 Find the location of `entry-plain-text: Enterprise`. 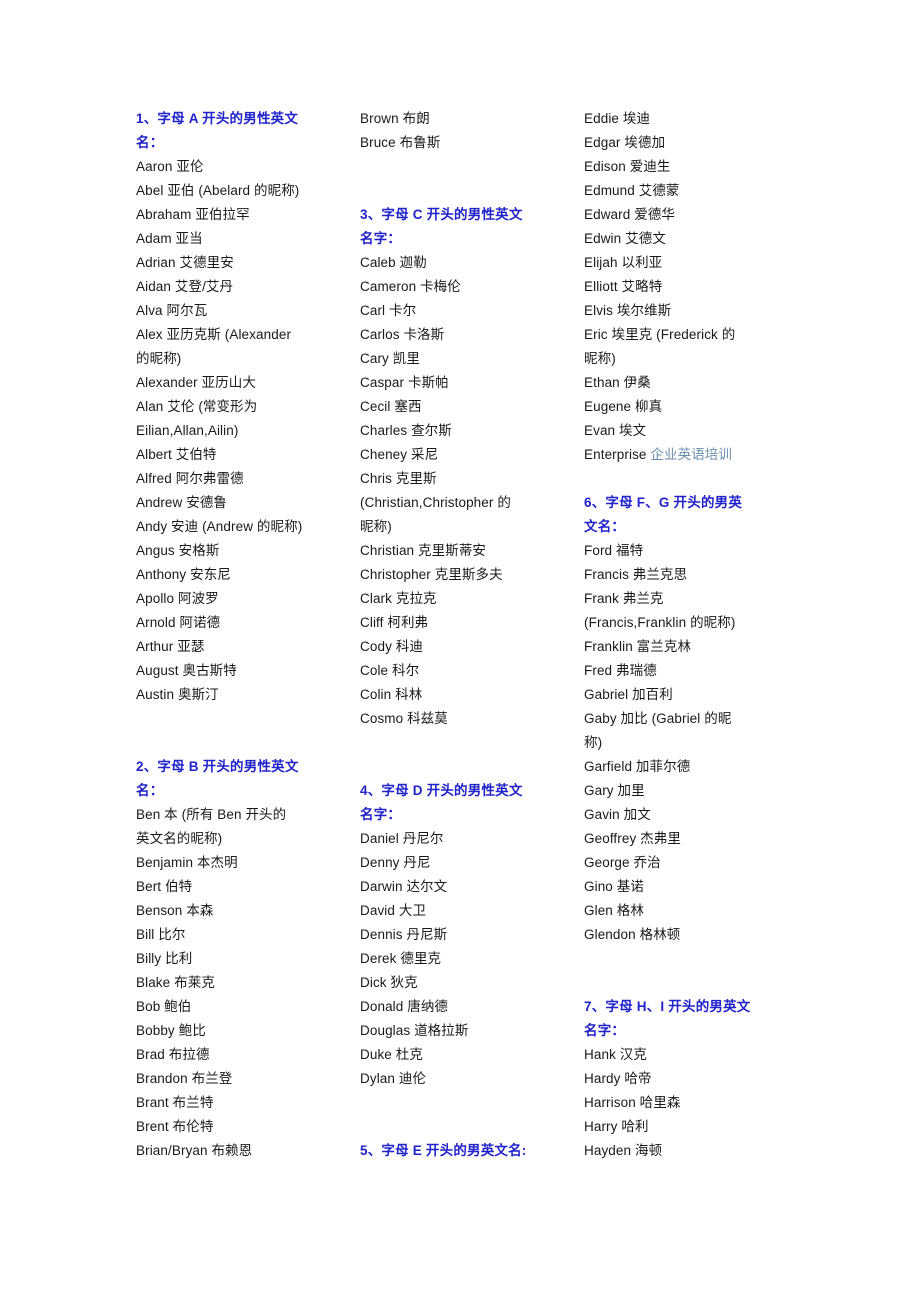

entry-plain-text: Enterprise is located at coordinates (617, 454).